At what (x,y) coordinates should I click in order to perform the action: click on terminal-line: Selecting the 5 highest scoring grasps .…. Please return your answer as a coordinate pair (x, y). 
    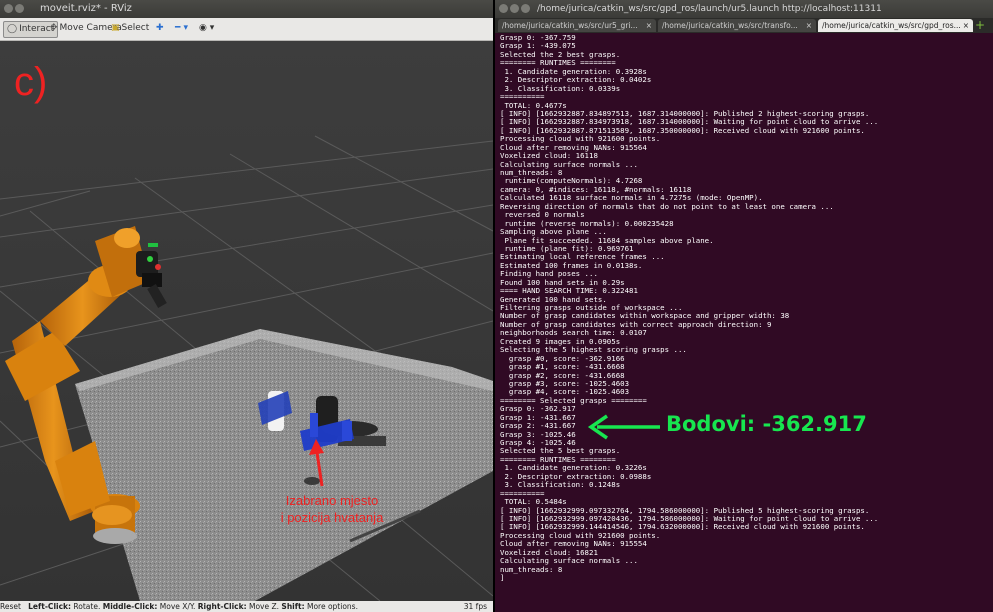
    Looking at the image, I should click on (593, 350).